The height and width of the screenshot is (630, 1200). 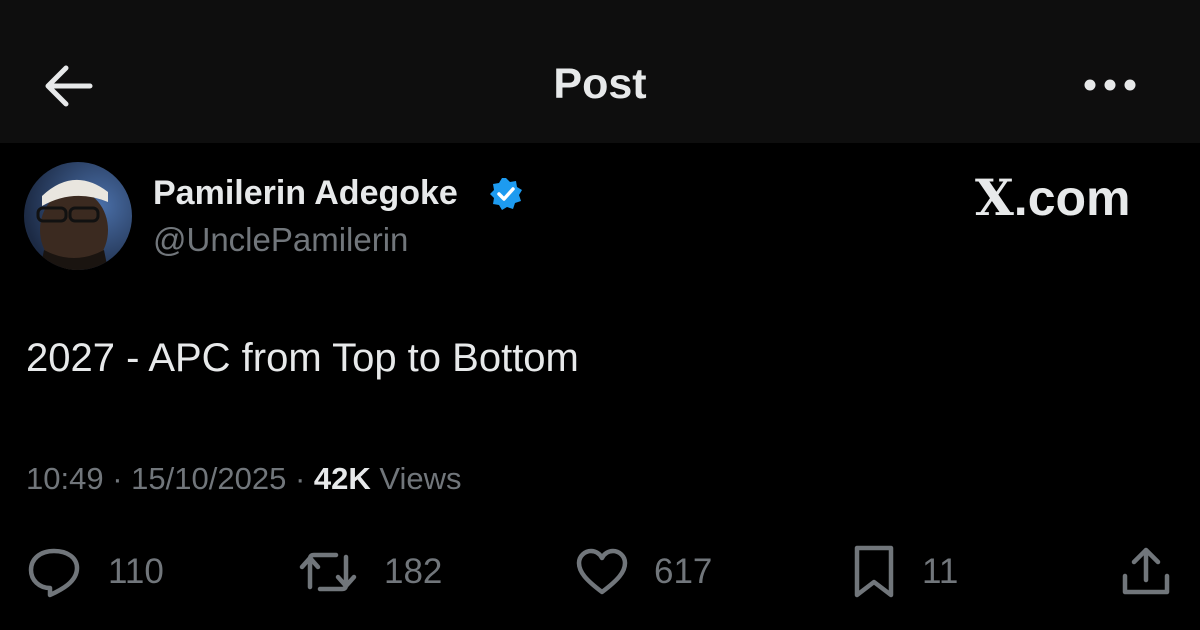 What do you see at coordinates (413, 571) in the screenshot?
I see `repost-count: 182` at bounding box center [413, 571].